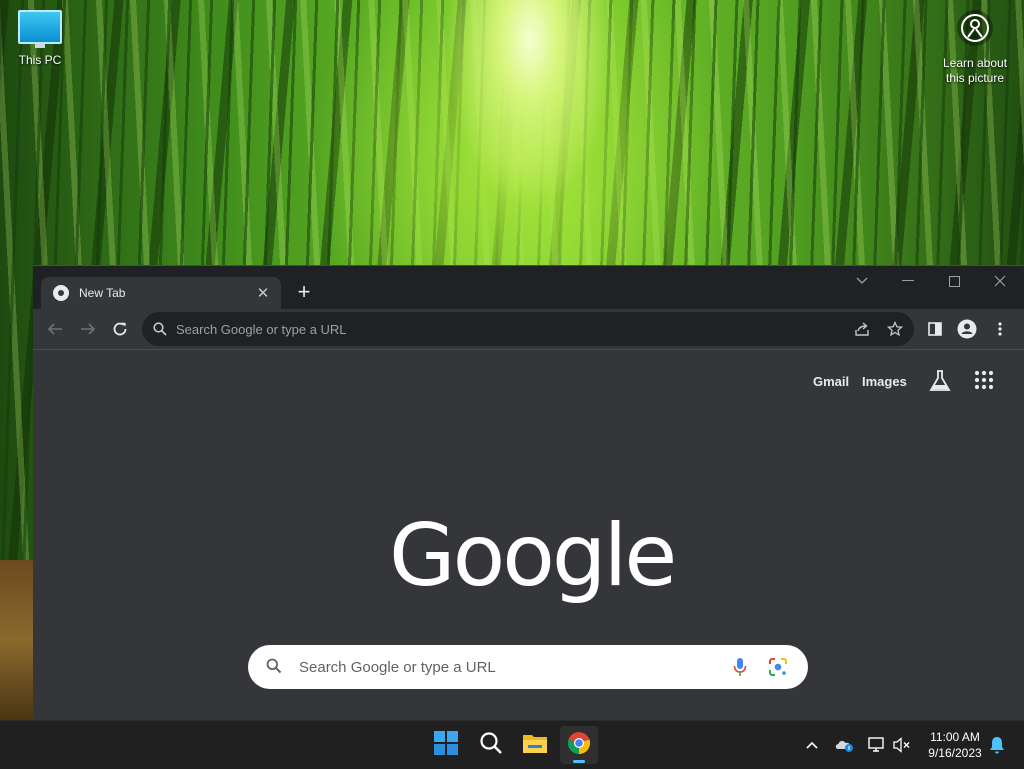 This screenshot has width=1024, height=769. Describe the element at coordinates (975, 63) in the screenshot. I see `learn-label-line1: Learn about` at that location.